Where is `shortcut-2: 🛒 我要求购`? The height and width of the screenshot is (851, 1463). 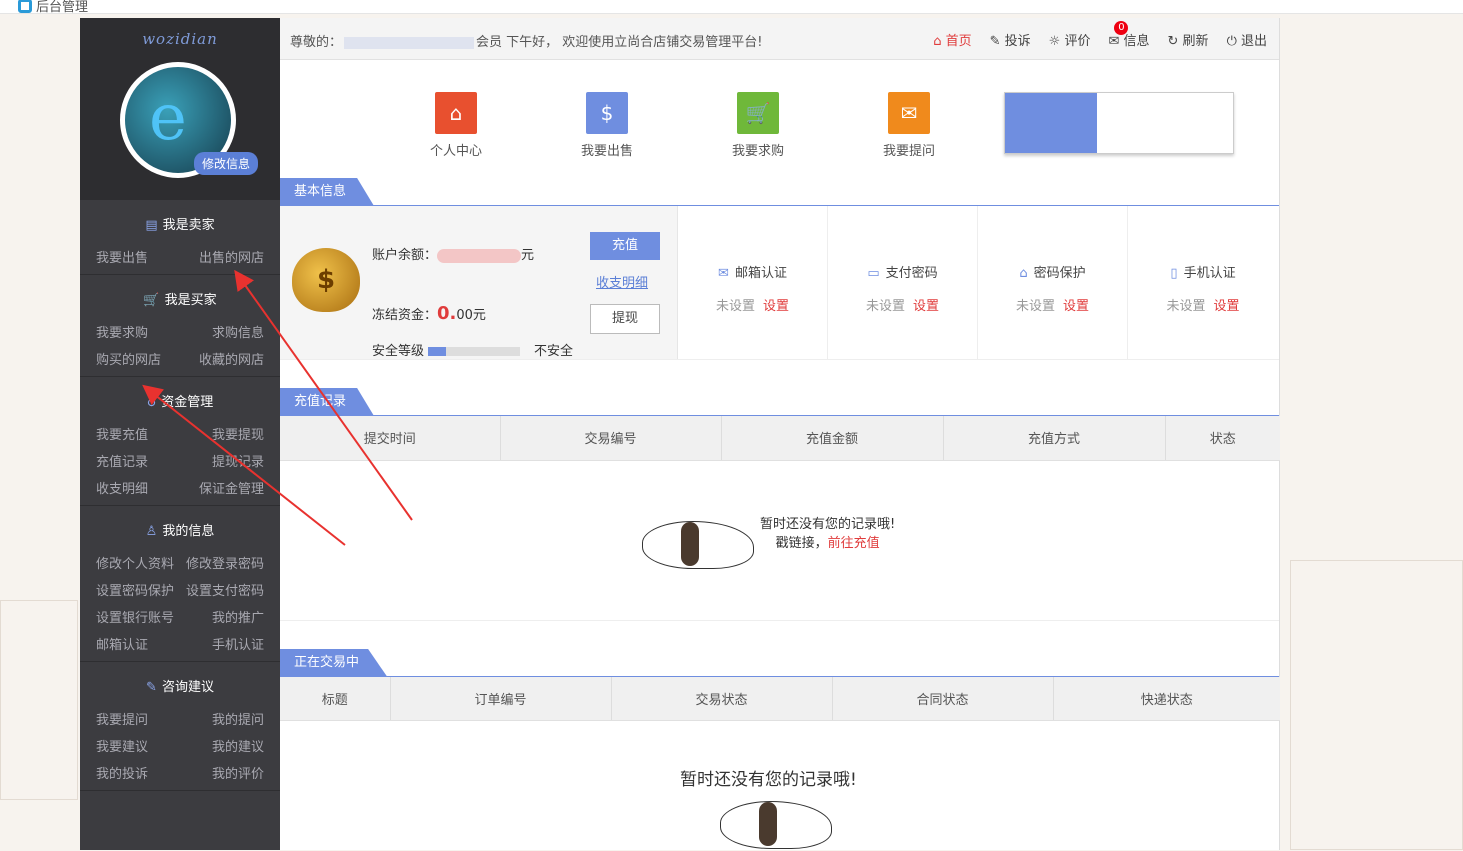 shortcut-2: 🛒 我要求购 is located at coordinates (758, 125).